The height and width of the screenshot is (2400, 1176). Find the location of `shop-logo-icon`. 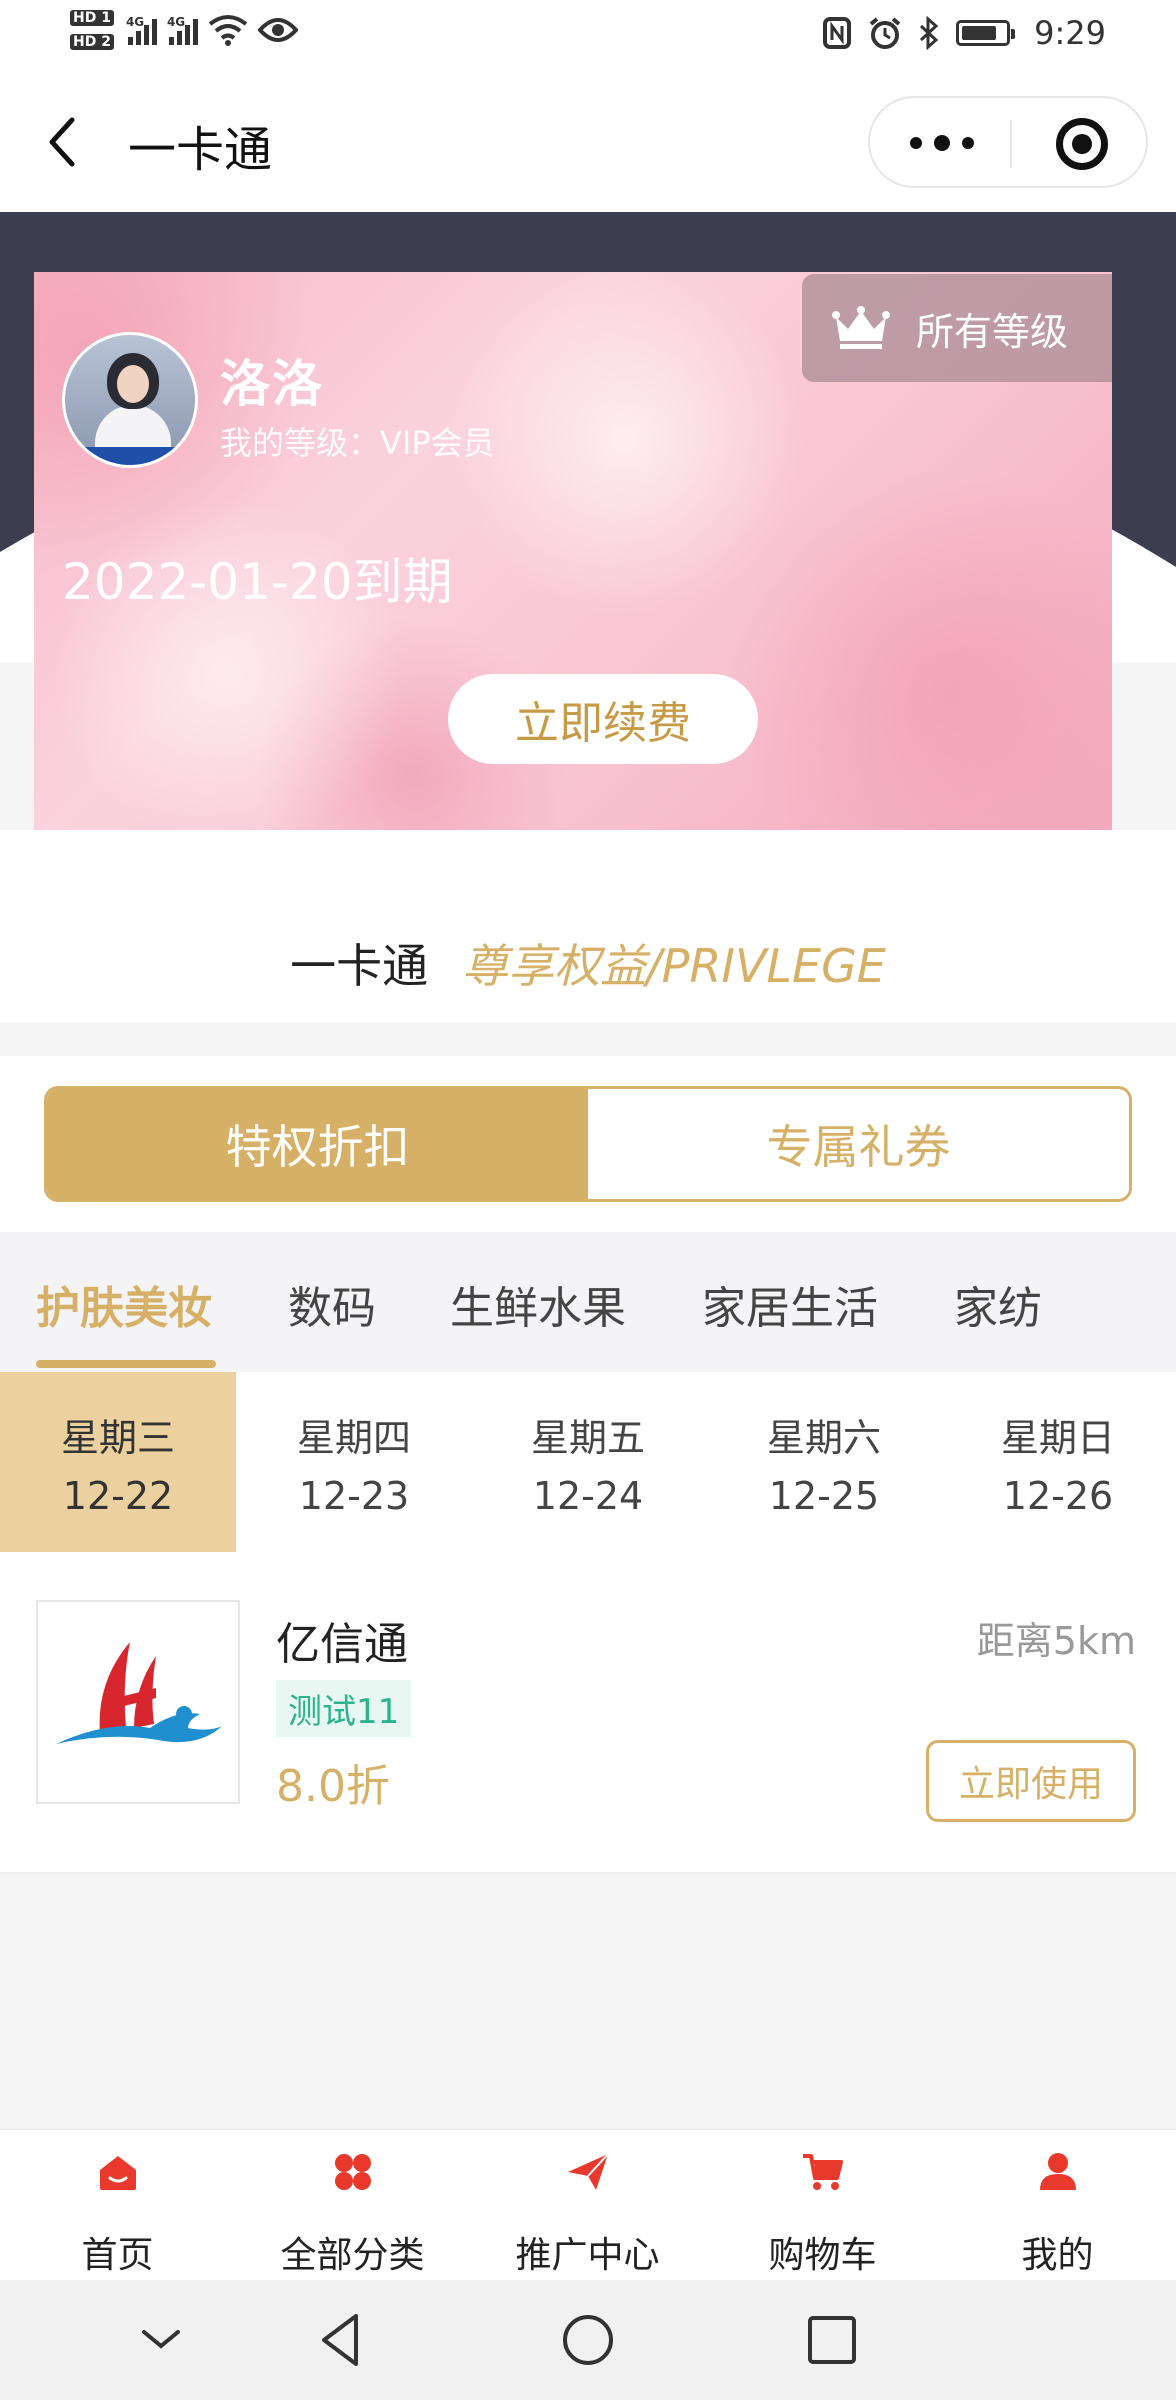

shop-logo-icon is located at coordinates (139, 1693).